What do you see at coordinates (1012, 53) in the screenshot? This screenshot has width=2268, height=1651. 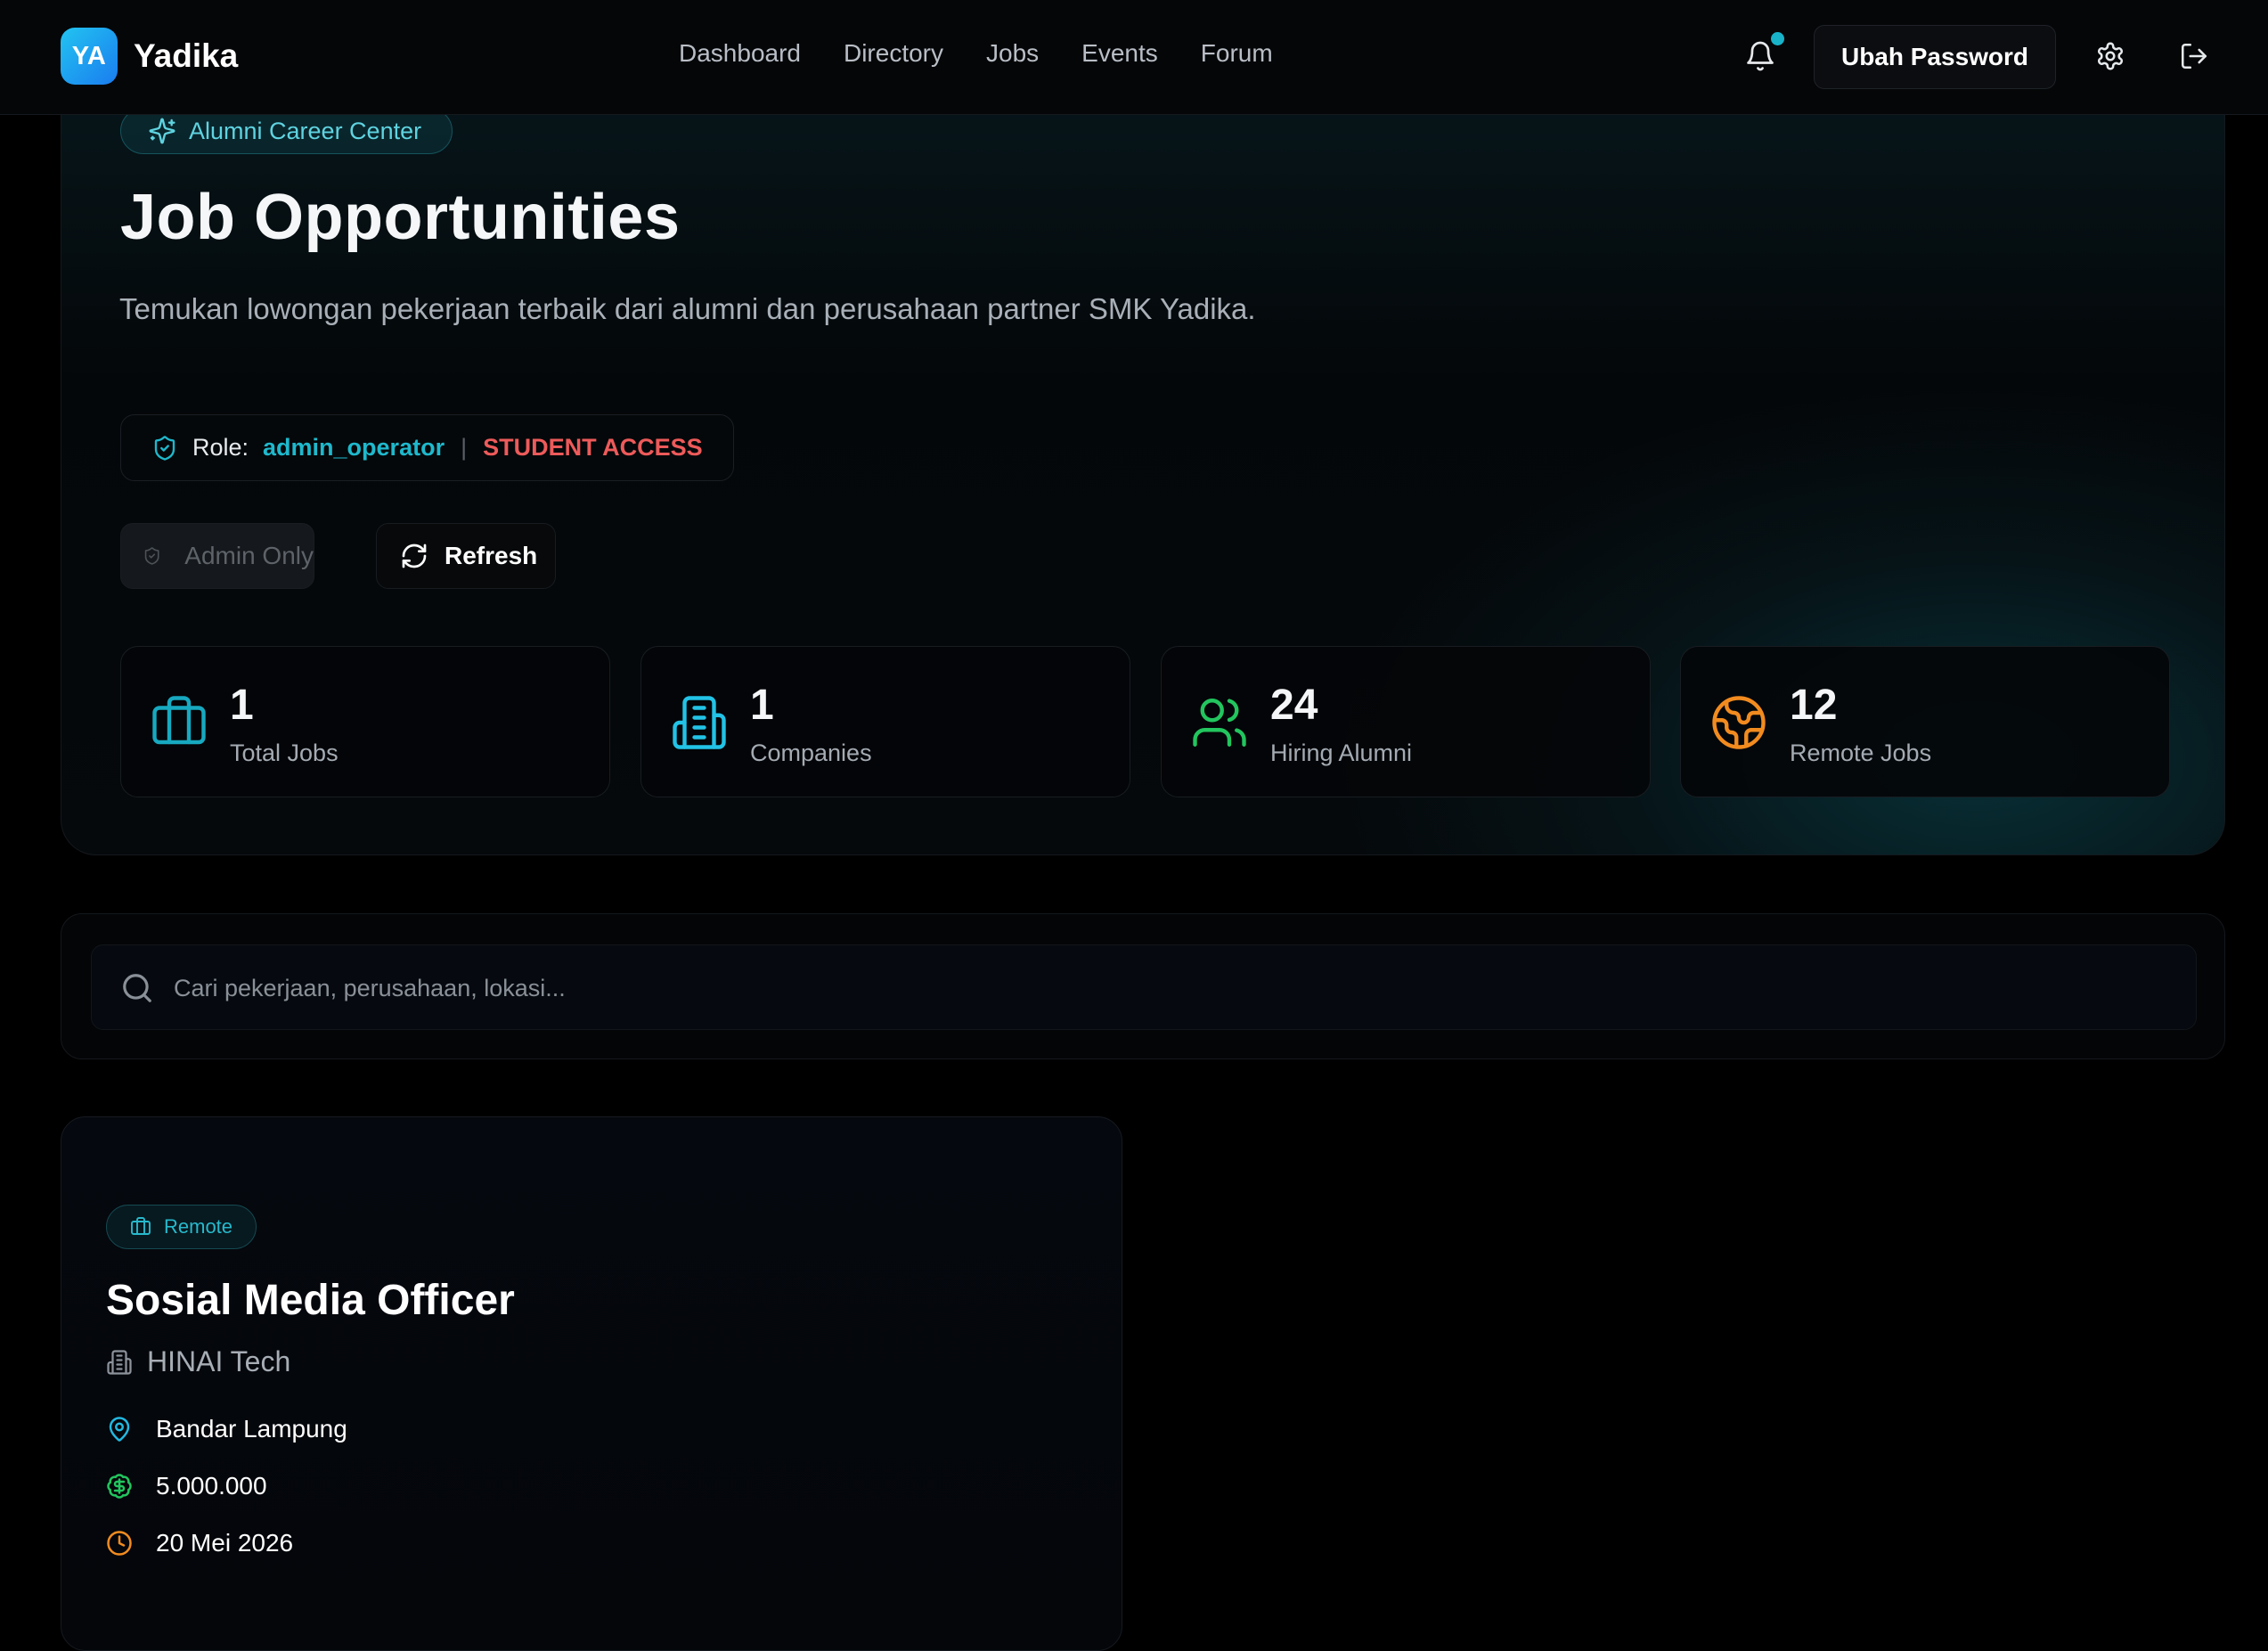 I see `nav-item-jobs: Jobs` at bounding box center [1012, 53].